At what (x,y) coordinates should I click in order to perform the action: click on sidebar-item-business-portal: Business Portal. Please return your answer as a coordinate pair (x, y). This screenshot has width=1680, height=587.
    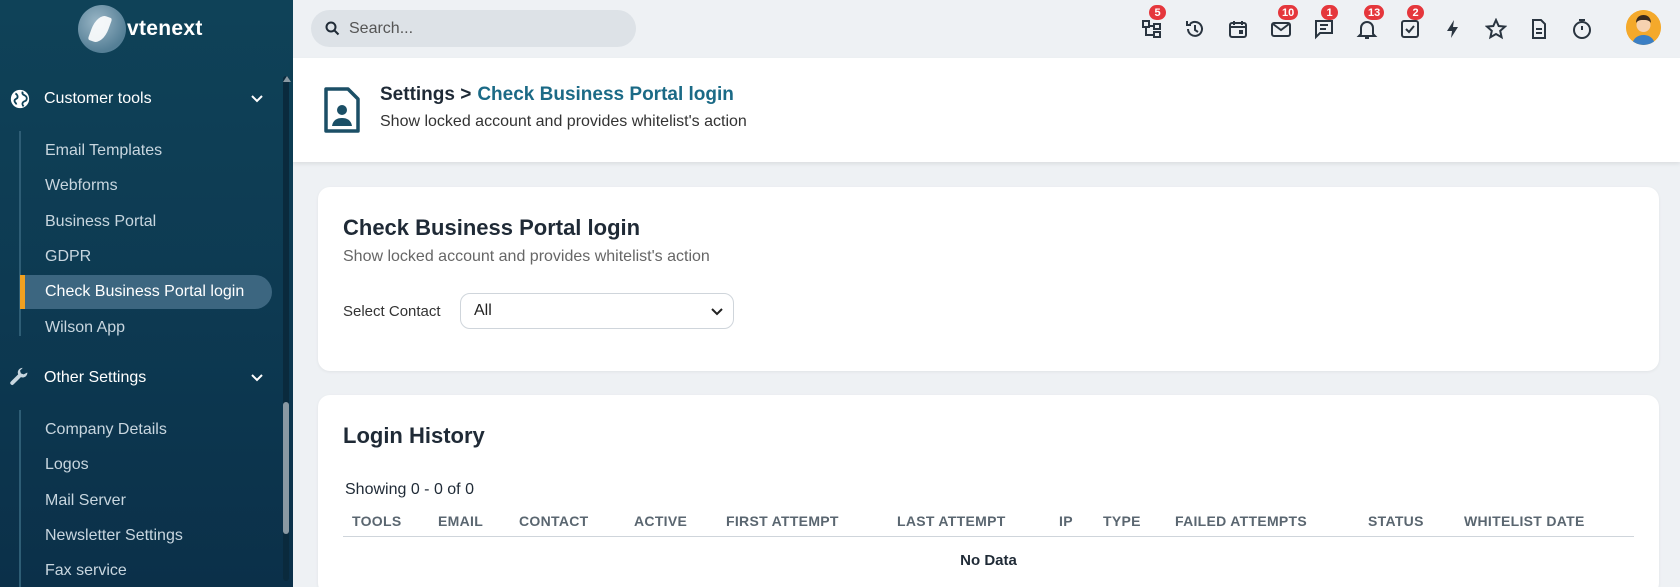
    Looking at the image, I should click on (146, 222).